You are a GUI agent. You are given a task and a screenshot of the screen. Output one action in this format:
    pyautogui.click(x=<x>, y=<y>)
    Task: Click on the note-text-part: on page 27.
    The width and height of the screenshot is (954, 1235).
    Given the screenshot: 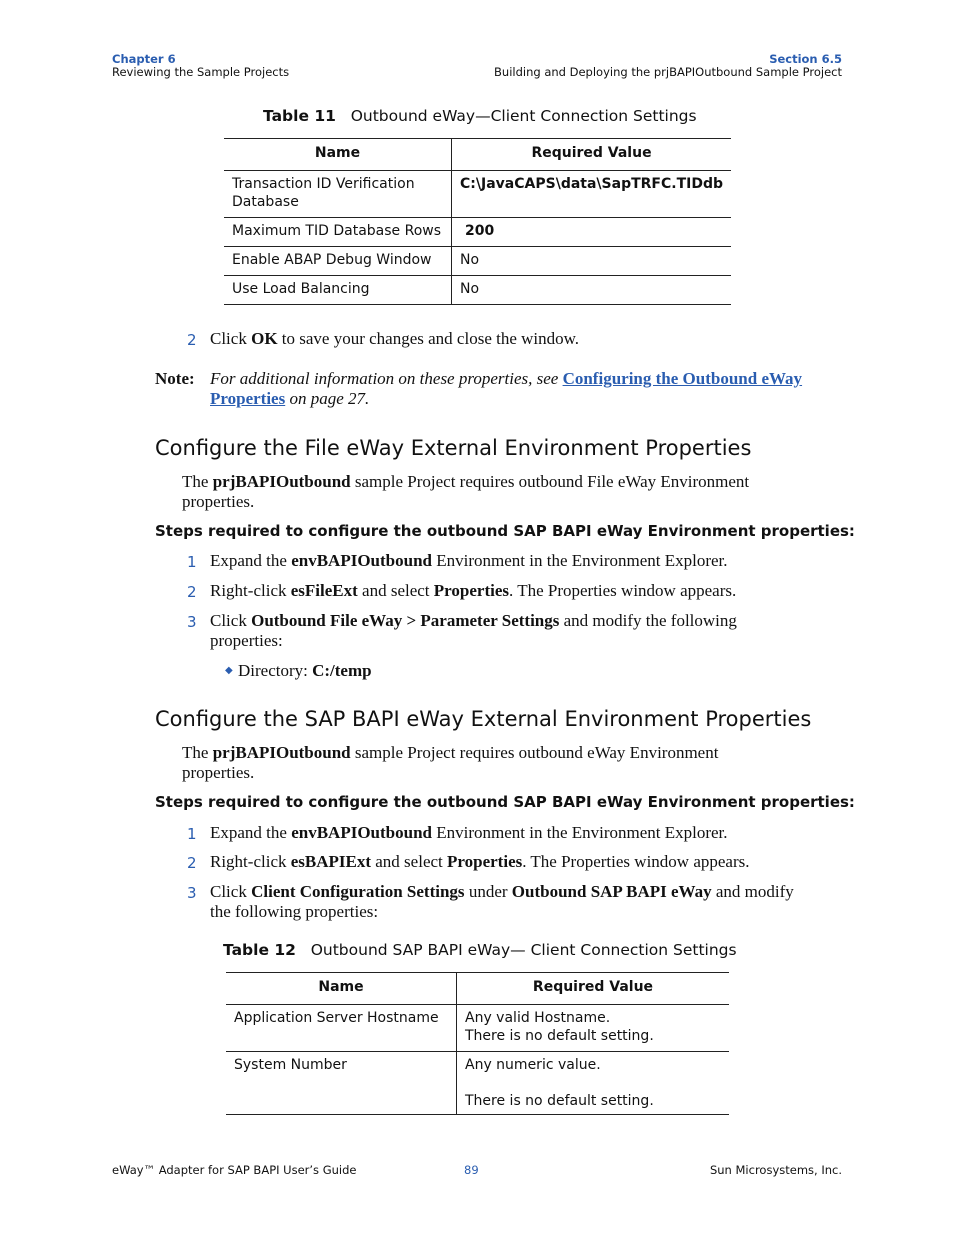 What is the action you would take?
    pyautogui.click(x=327, y=398)
    